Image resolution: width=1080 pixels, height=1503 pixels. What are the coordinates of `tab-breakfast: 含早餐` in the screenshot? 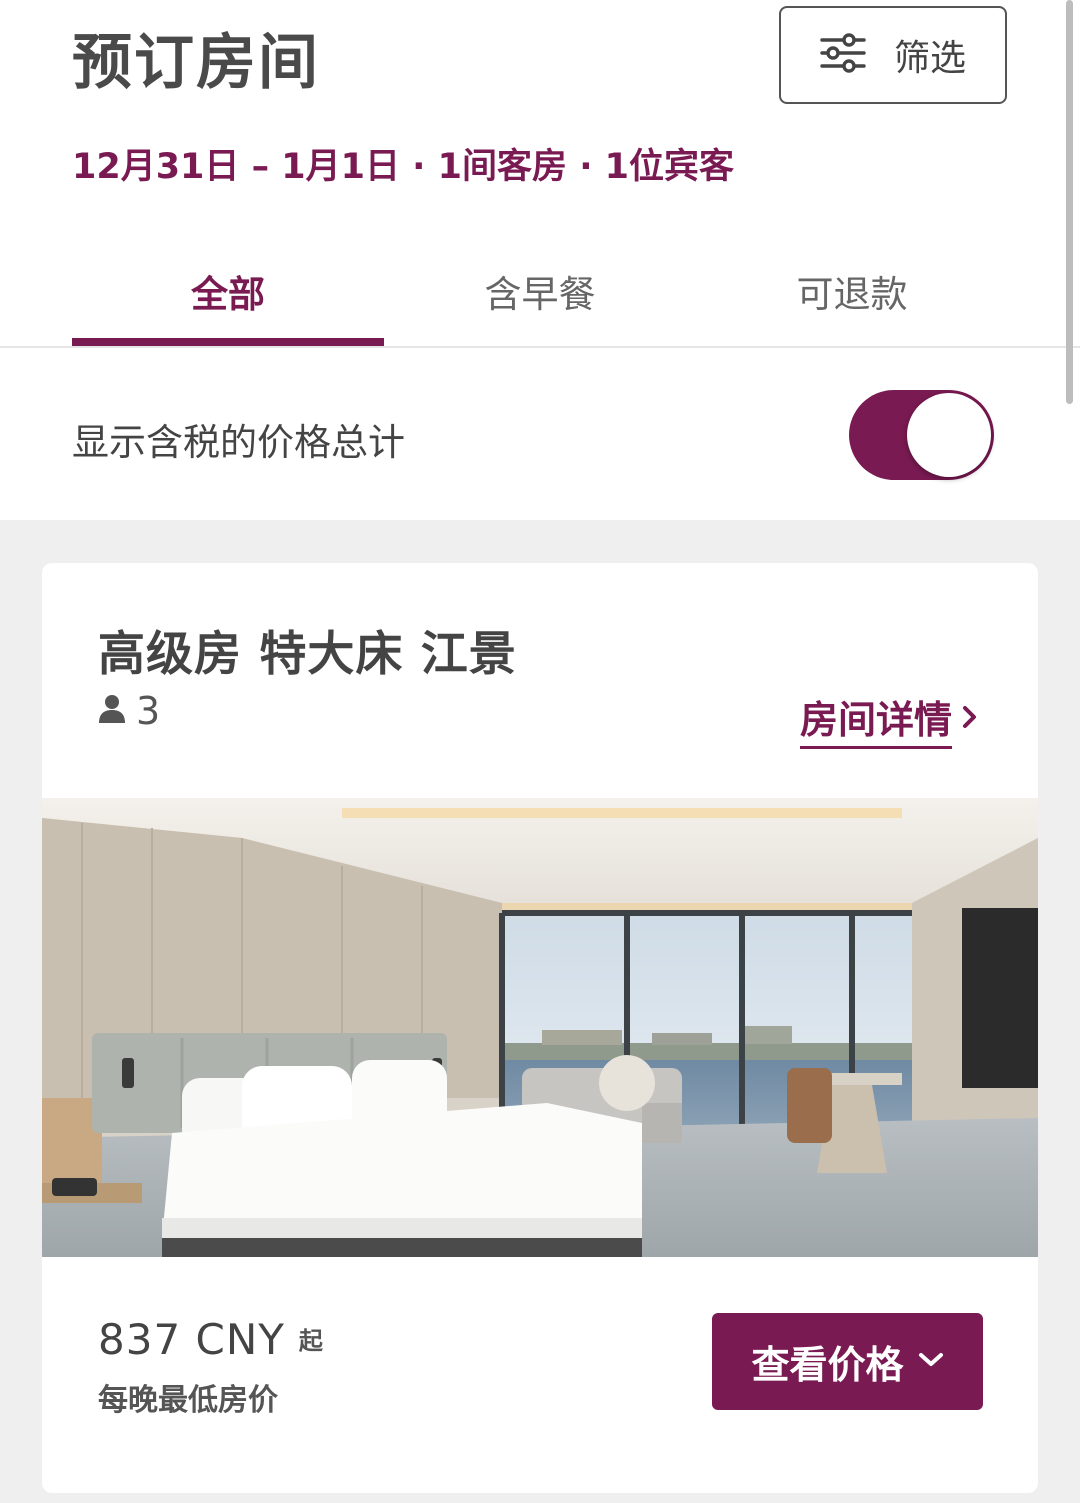 It's located at (540, 293).